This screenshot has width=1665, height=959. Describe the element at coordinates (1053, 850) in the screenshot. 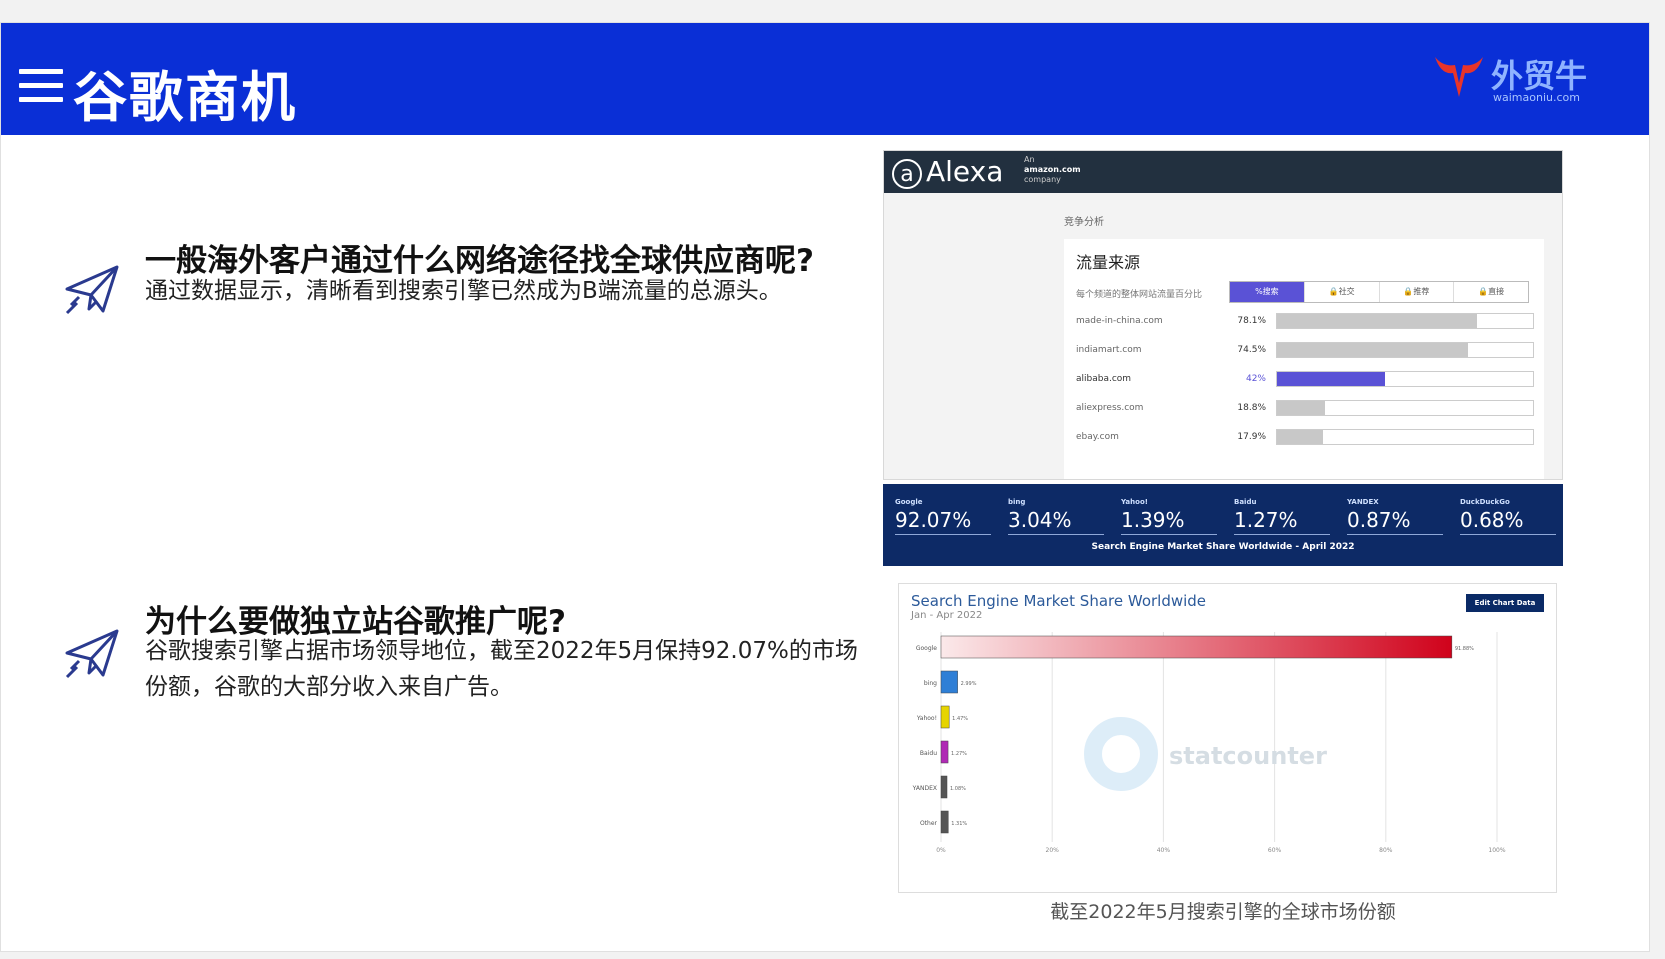

I see `x-tick-label: 20%` at that location.